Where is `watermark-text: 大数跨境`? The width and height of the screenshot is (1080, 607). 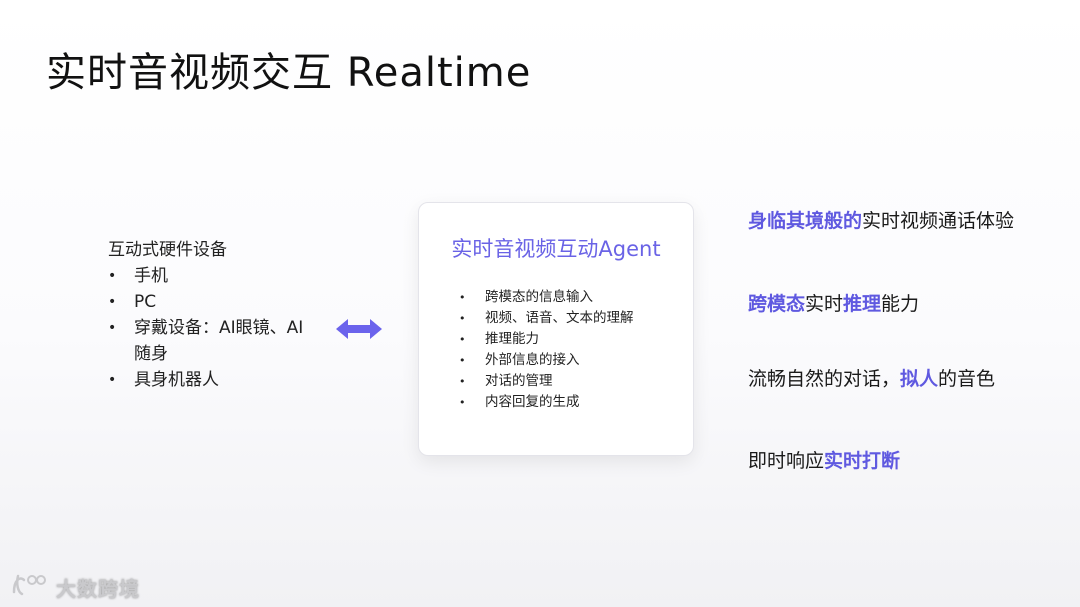 watermark-text: 大数跨境 is located at coordinates (98, 588).